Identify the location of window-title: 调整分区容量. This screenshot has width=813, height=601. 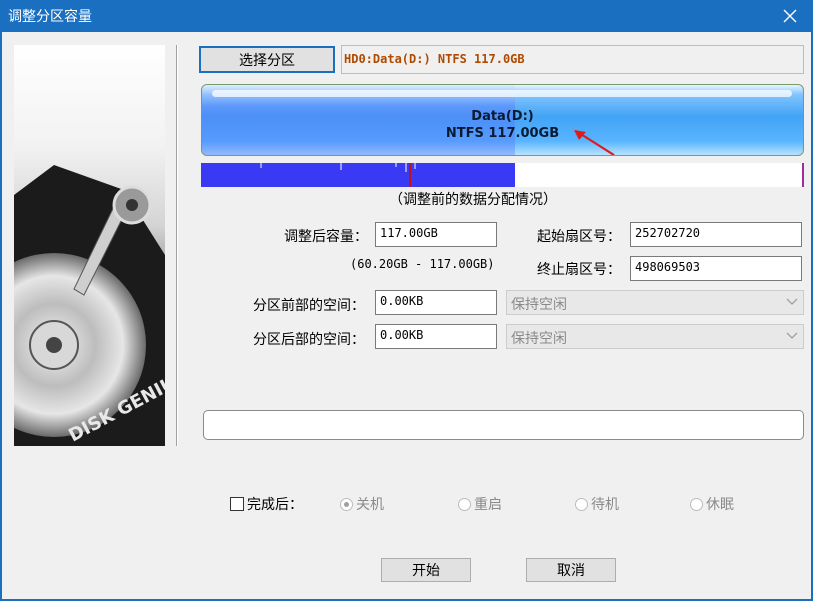
(50, 17).